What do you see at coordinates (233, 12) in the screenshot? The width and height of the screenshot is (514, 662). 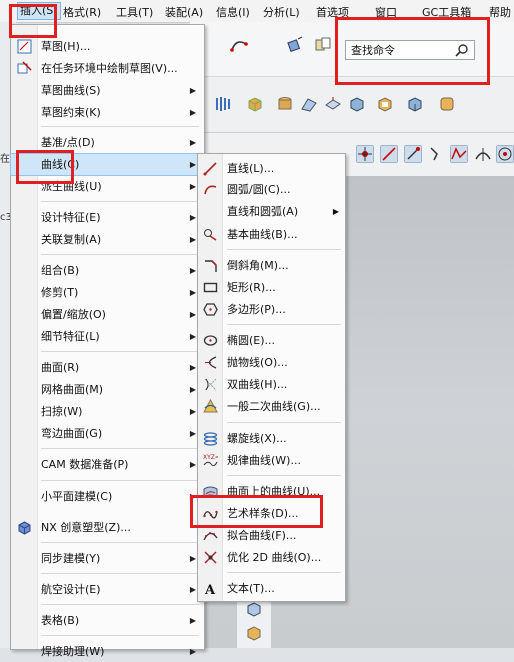 I see `menu-info: 信息(I)` at bounding box center [233, 12].